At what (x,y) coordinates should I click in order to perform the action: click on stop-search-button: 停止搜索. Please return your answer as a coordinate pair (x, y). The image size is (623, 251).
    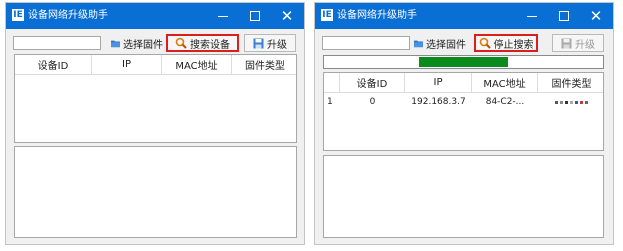
    Looking at the image, I should click on (506, 43).